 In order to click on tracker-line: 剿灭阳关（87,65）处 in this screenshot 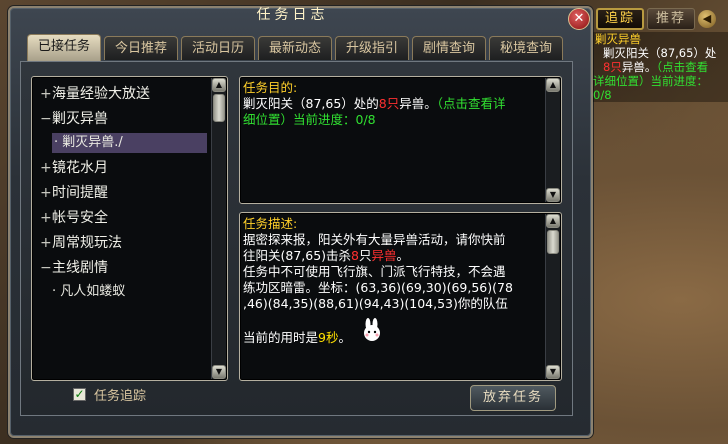, I will do `click(660, 53)`.